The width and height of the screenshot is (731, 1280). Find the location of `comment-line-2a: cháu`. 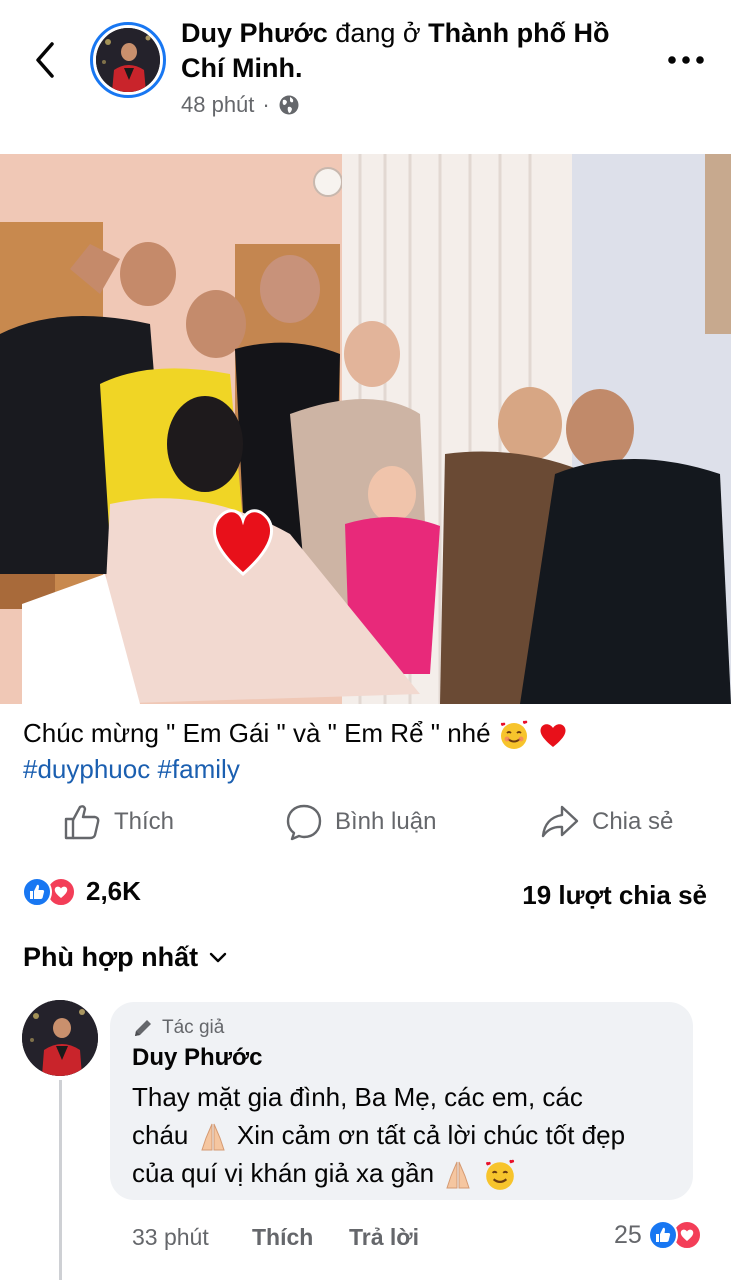

comment-line-2a: cháu is located at coordinates (160, 1135).